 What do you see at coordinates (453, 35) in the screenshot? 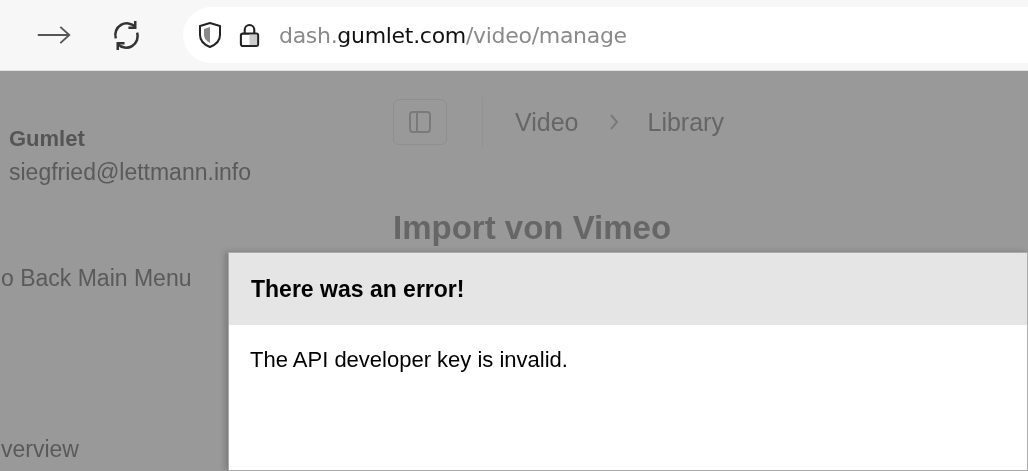
I see `url-text: dash.gumlet.com/video/manage` at bounding box center [453, 35].